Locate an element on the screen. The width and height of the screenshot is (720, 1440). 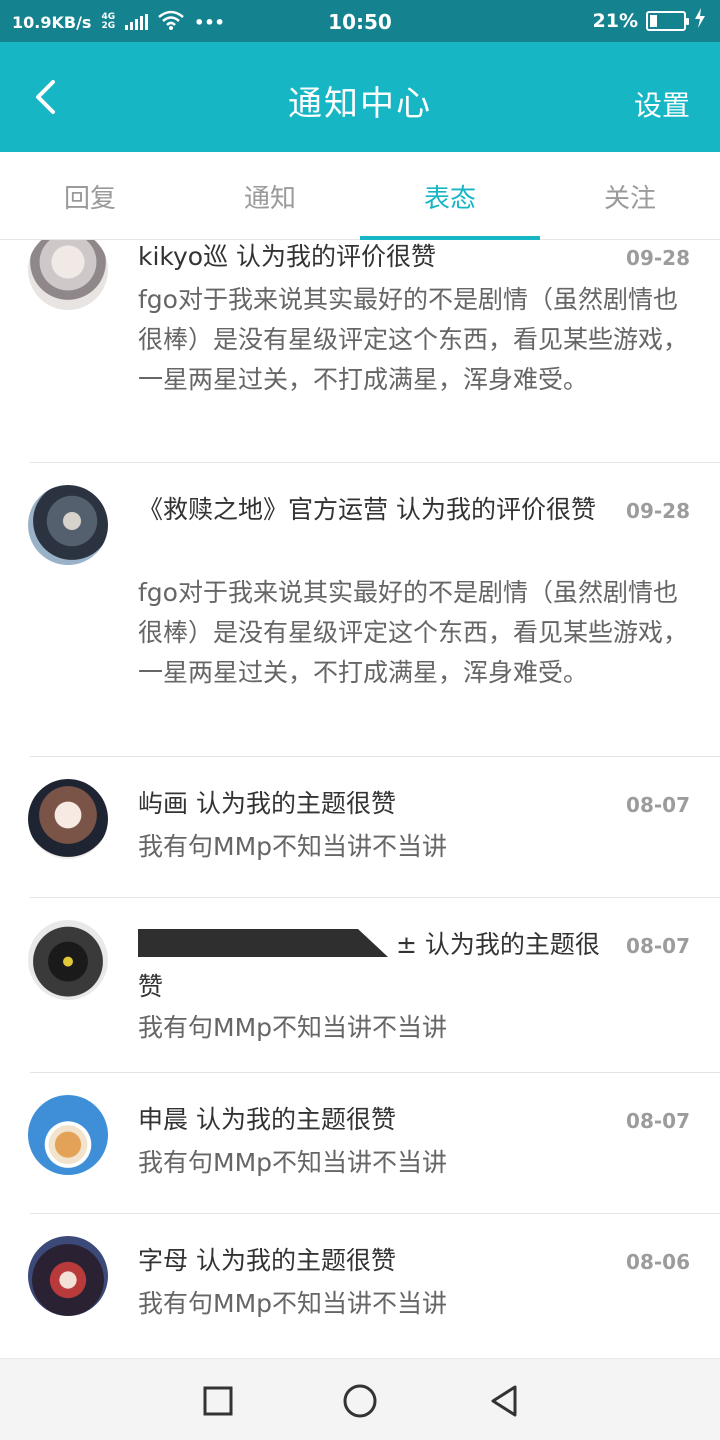
tab-replies: 回复 is located at coordinates (90, 196).